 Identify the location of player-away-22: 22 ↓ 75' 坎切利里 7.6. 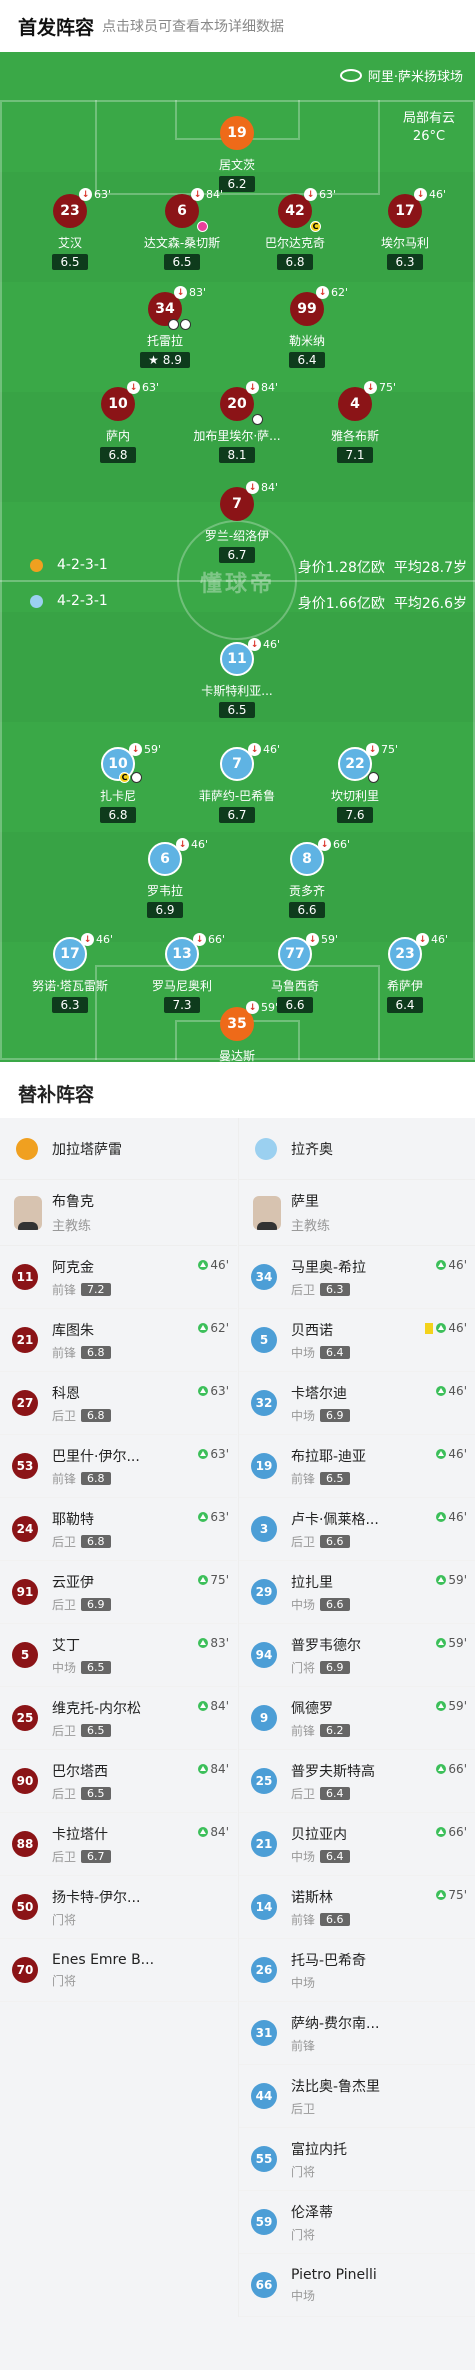
(355, 783).